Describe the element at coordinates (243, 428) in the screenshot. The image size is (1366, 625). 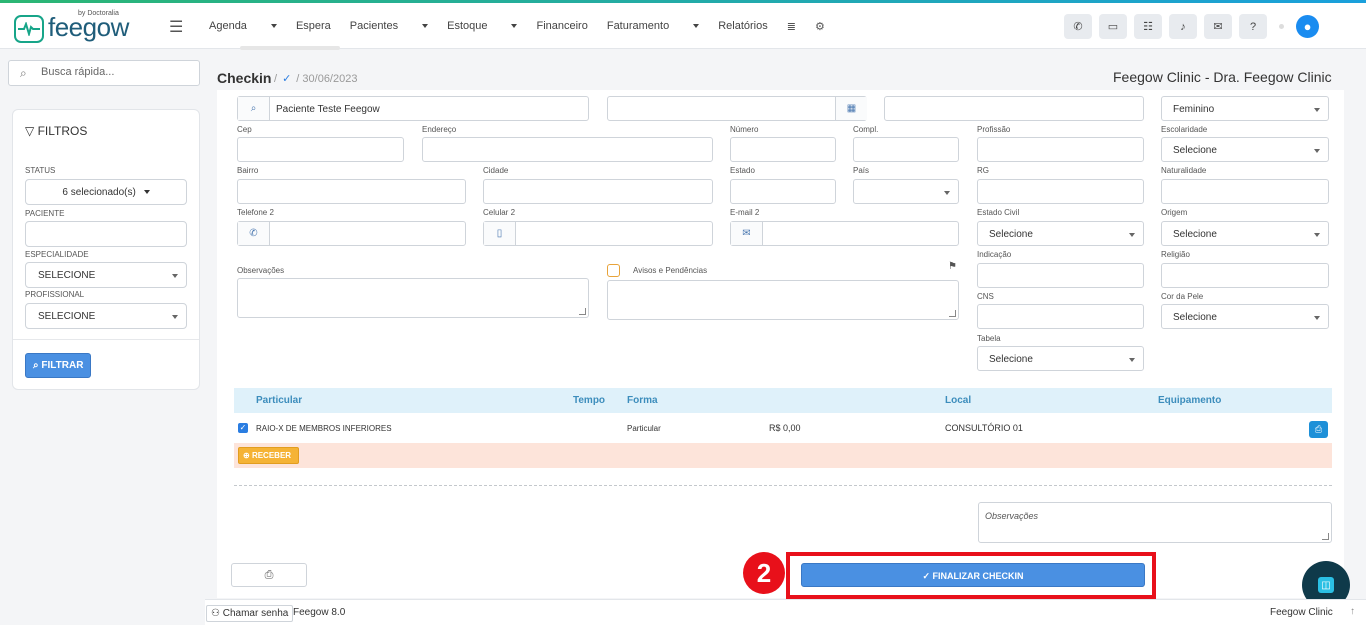
I see `row-checkbox: ✓` at that location.